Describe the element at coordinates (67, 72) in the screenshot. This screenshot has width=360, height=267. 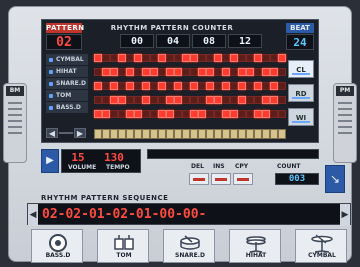
I see `track-hihat: HIHAT` at that location.